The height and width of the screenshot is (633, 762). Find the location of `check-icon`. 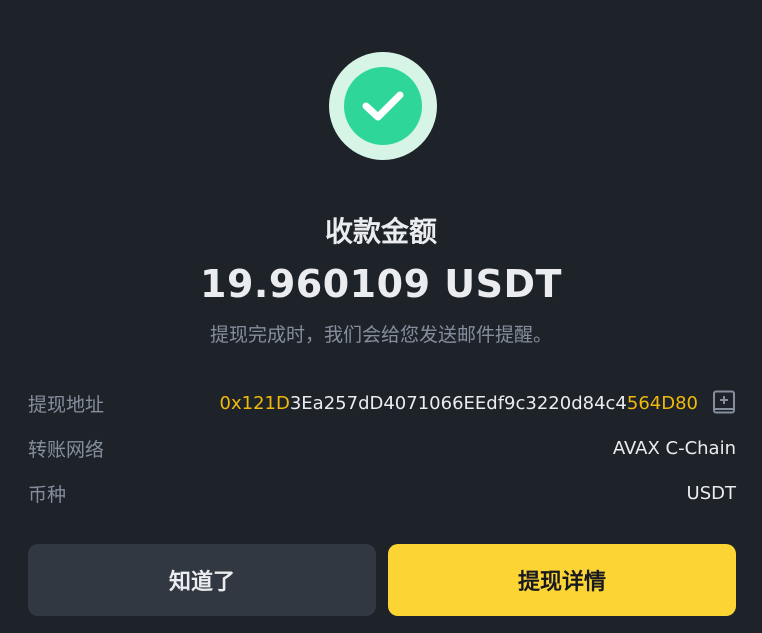

check-icon is located at coordinates (383, 106).